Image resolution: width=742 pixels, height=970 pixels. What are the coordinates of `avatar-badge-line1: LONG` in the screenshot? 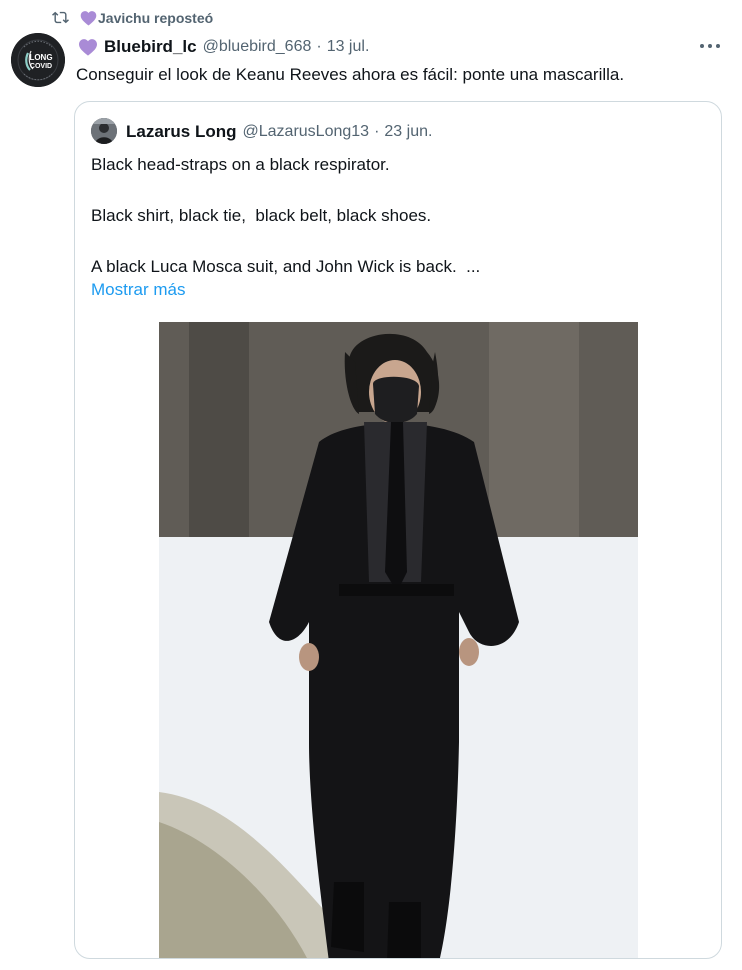 It's located at (40, 57).